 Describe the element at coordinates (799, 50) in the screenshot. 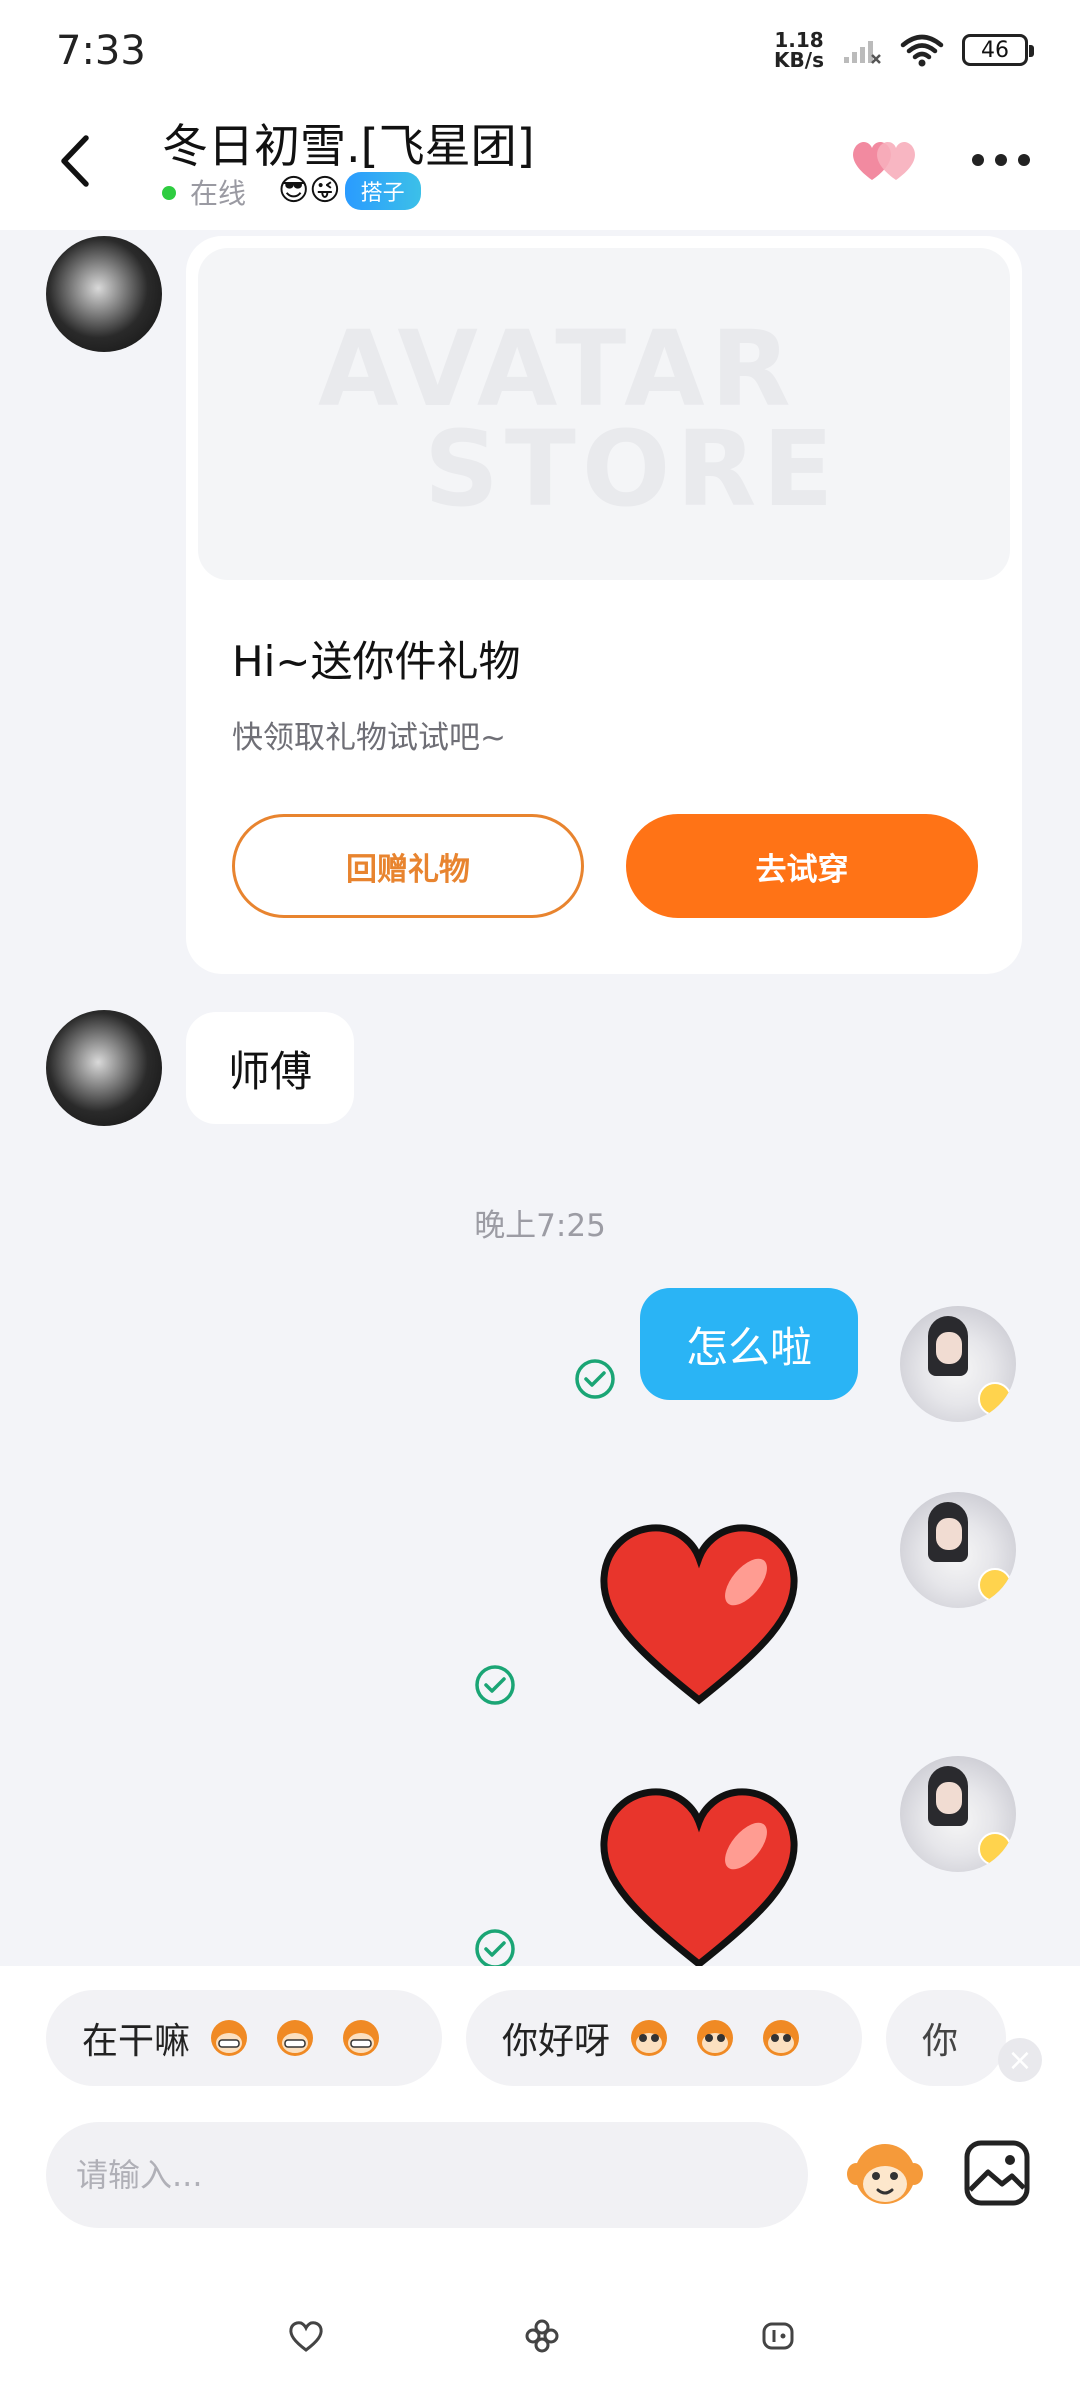

I see `network-speed: 1.18 KB/s` at that location.